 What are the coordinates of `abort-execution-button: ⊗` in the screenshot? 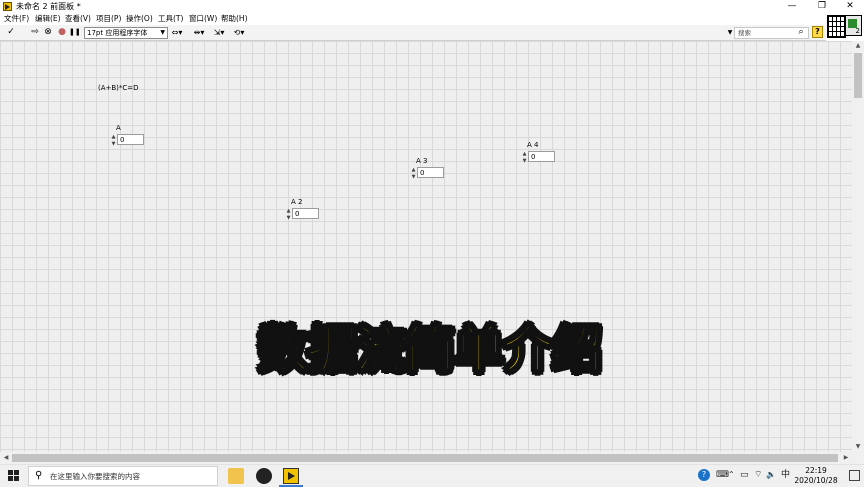 It's located at (48, 32).